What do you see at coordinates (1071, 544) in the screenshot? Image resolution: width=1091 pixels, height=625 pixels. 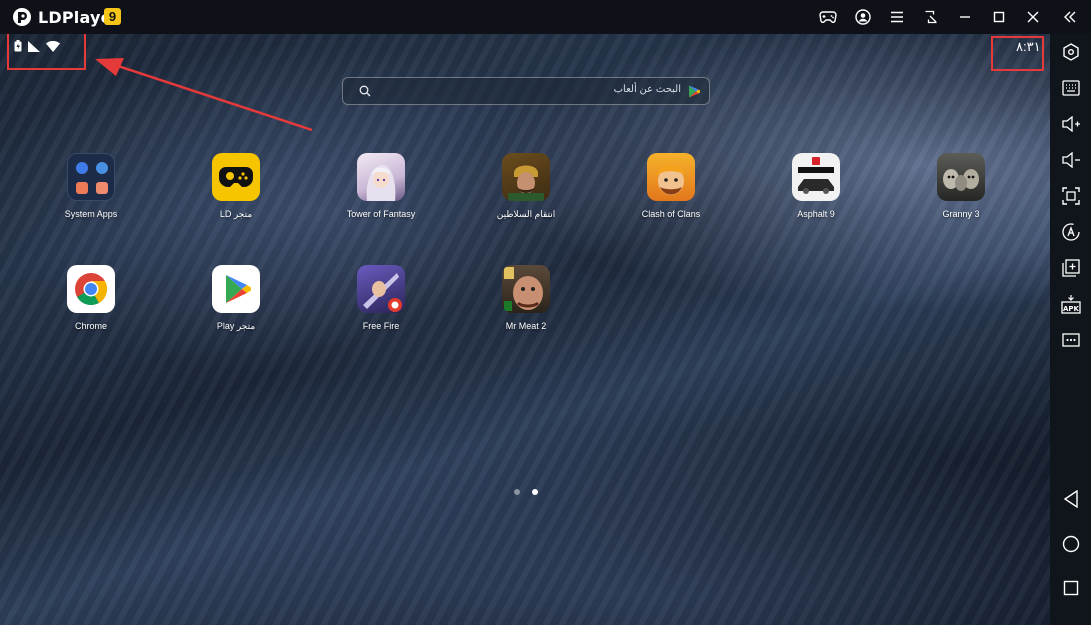 I see `home-icon` at bounding box center [1071, 544].